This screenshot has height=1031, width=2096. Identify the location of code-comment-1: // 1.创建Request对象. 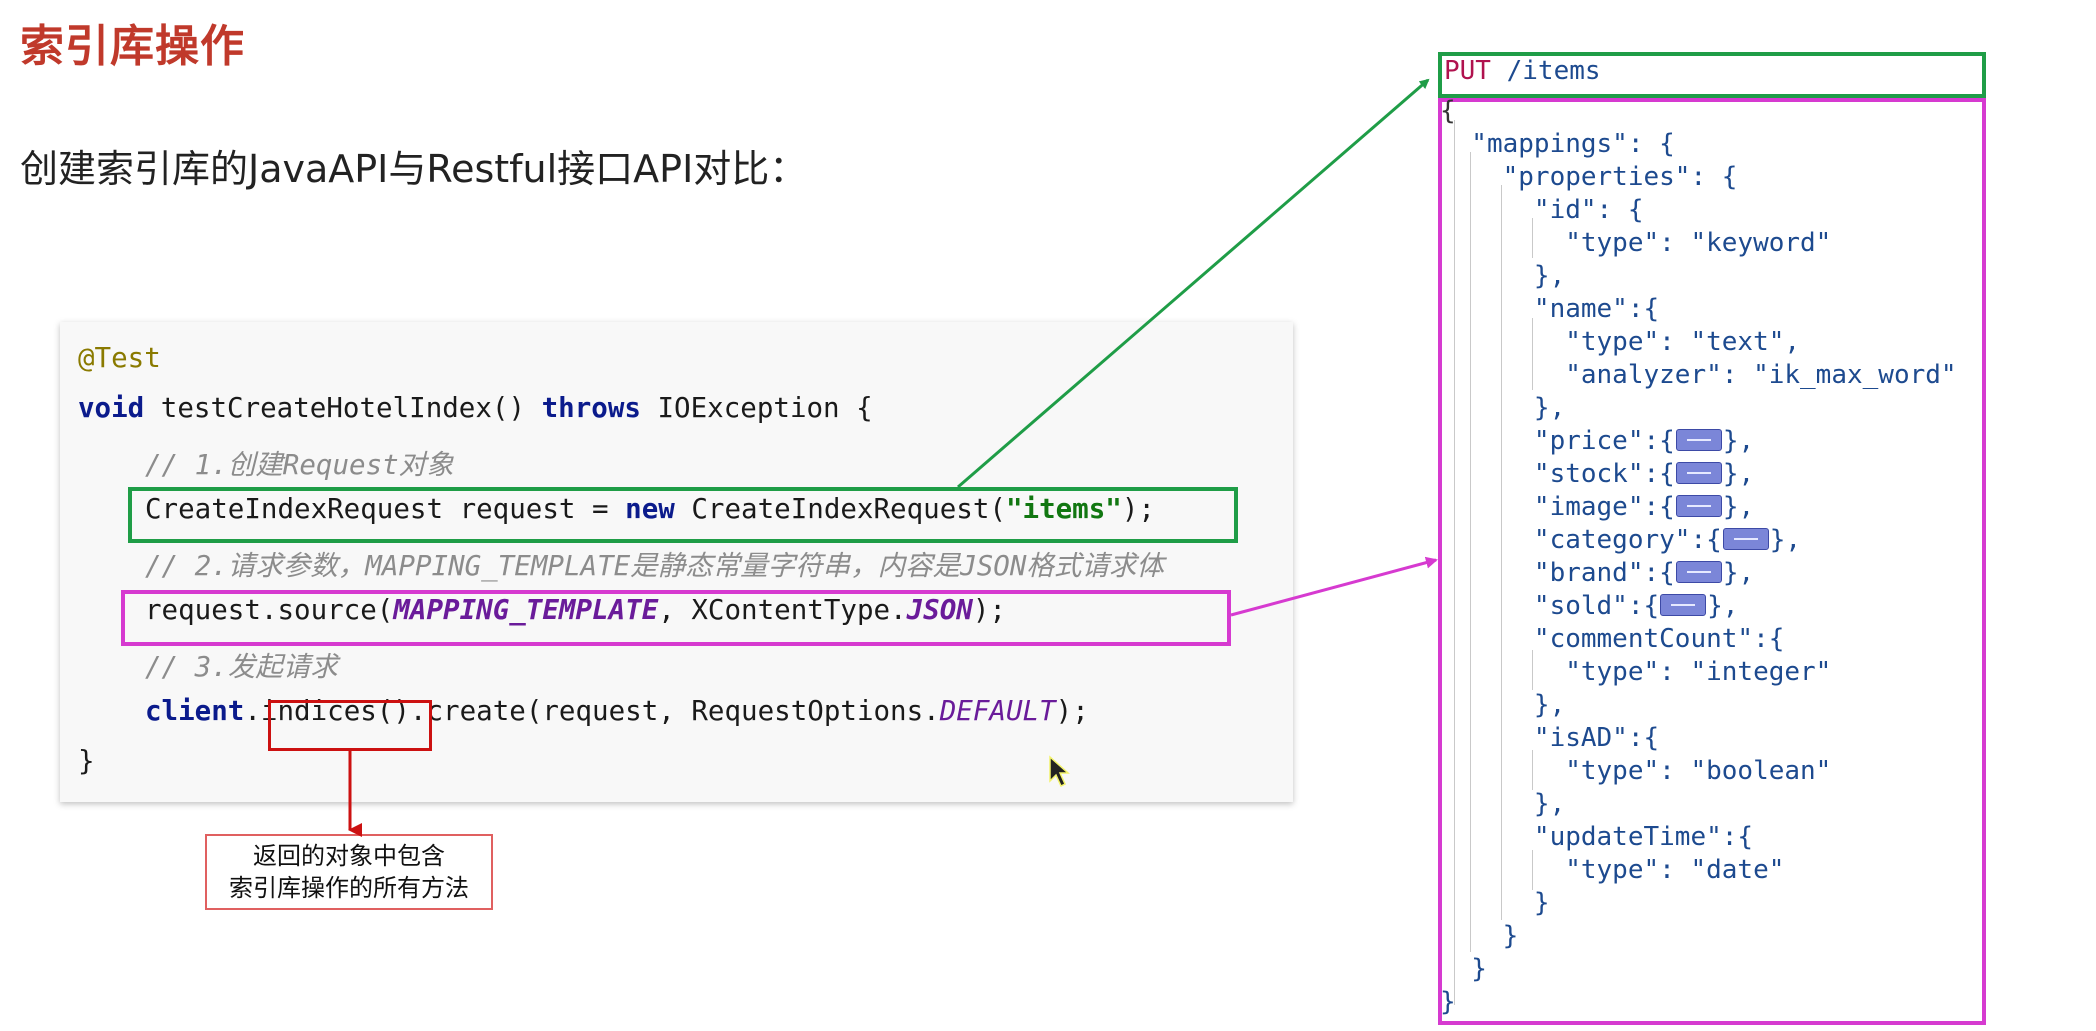
(299, 465).